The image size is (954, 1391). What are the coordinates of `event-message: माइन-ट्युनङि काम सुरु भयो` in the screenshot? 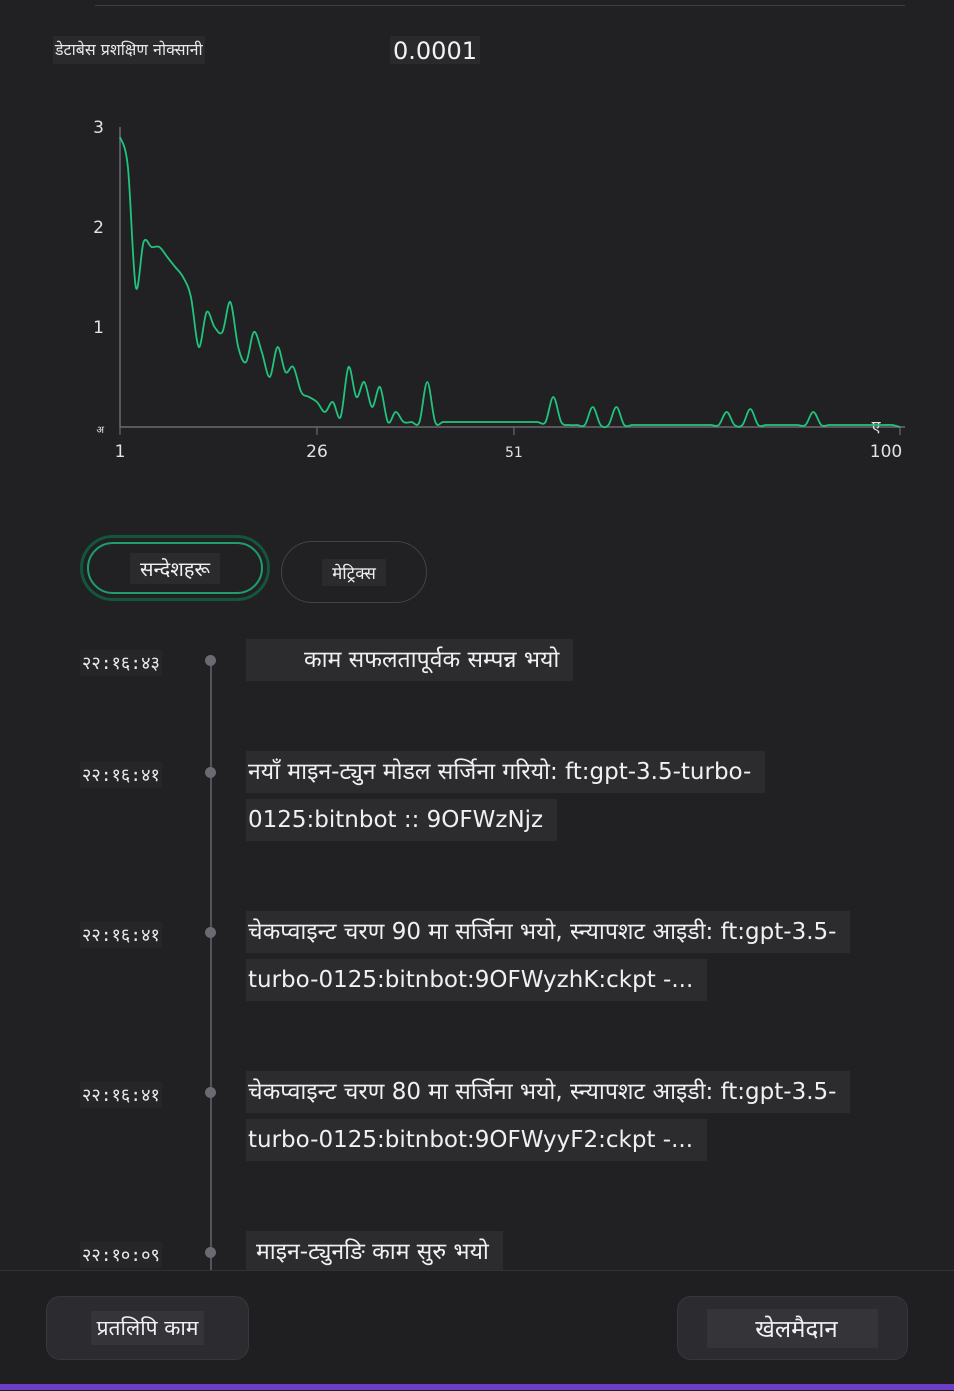 It's located at (549, 1252).